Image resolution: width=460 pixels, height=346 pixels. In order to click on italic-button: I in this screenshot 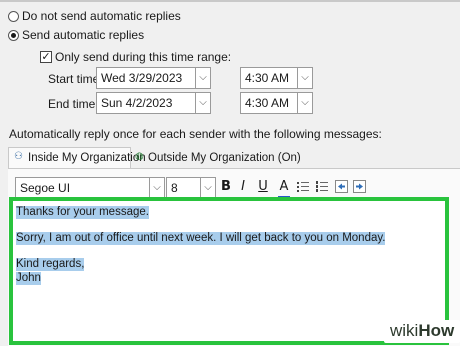, I will do `click(243, 187)`.